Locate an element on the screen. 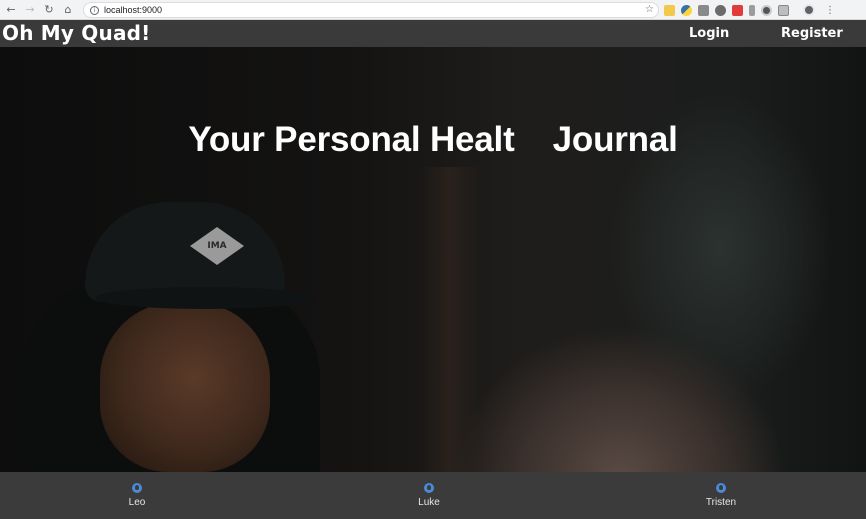 This screenshot has height=519, width=866. browser-menu-icon: ⋮ is located at coordinates (830, 10).